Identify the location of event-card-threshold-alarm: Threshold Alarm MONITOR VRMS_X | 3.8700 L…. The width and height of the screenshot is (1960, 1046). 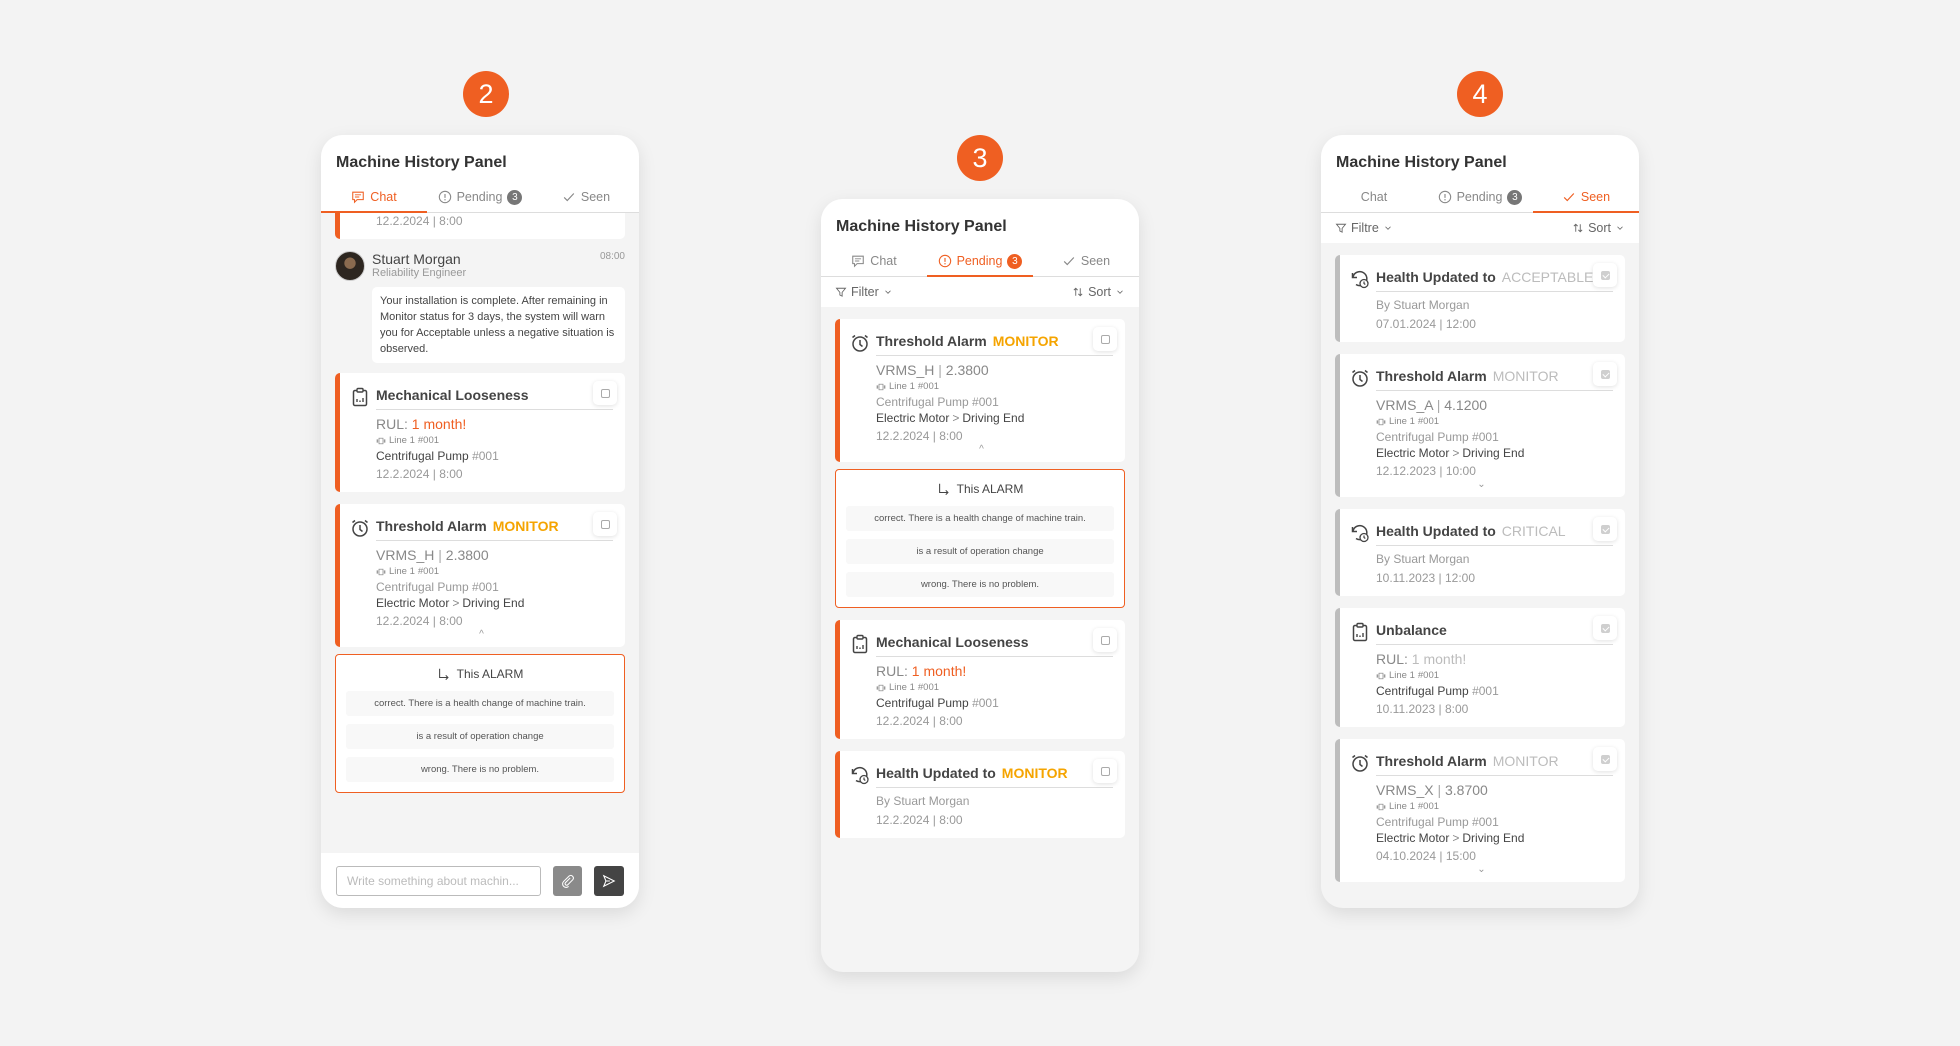
(1480, 810).